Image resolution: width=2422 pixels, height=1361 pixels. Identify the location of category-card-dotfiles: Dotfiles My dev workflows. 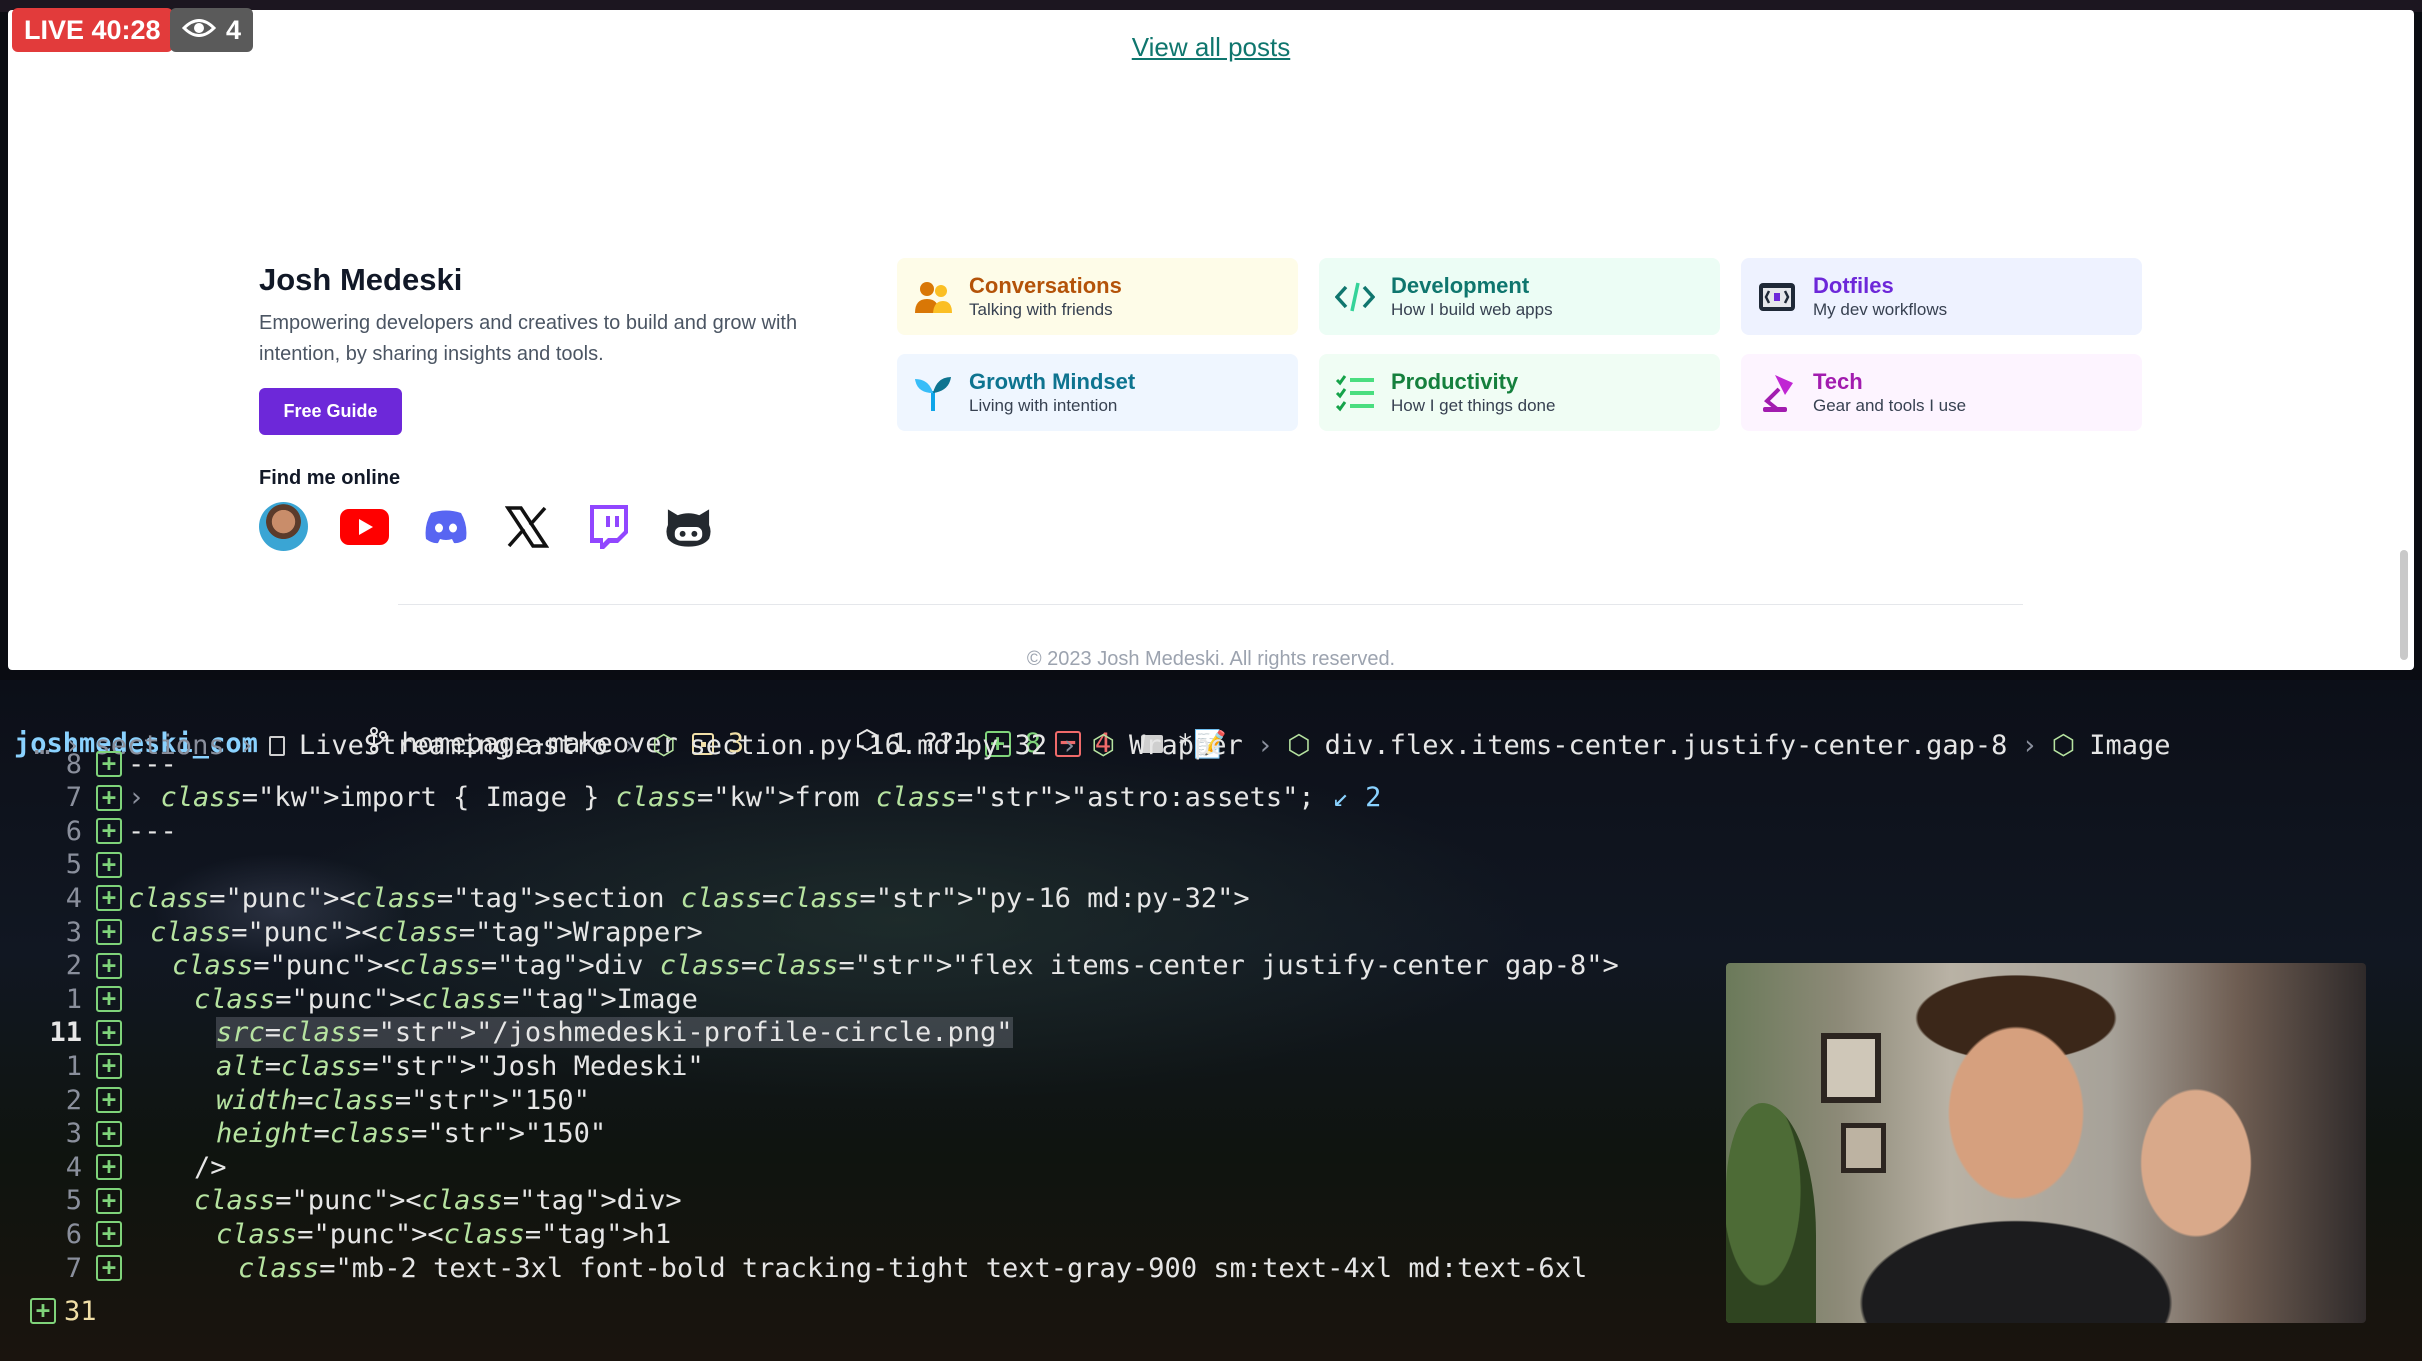
(1941, 296).